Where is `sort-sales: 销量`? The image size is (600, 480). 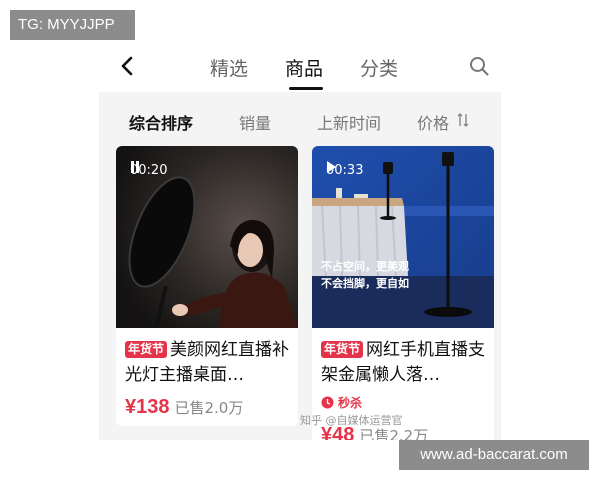
sort-sales: 销量 is located at coordinates (255, 122).